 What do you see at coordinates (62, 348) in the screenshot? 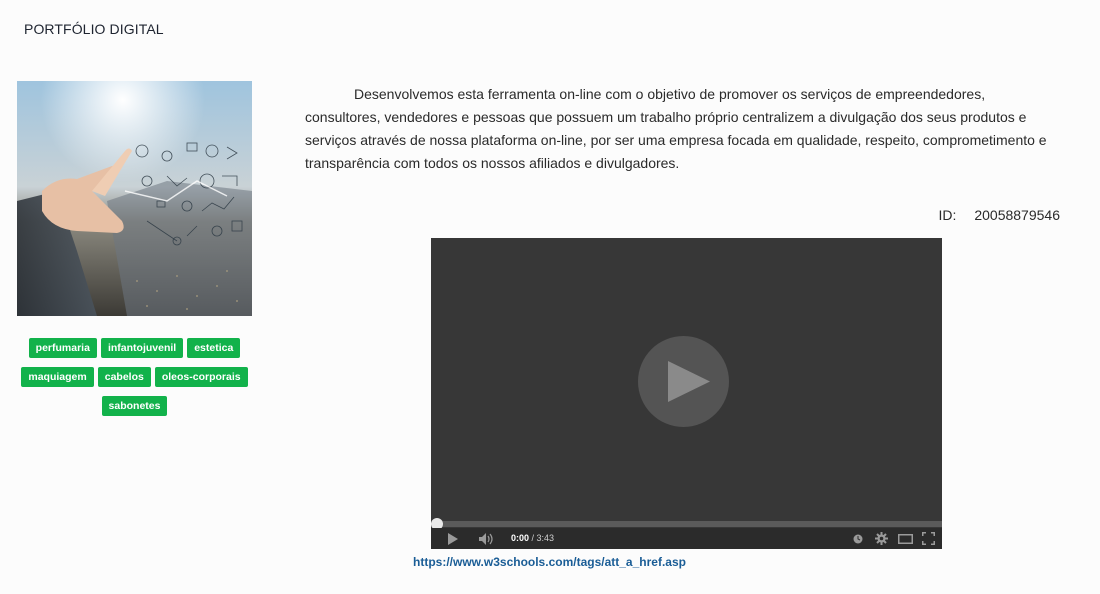
I see `tag-perfumaria: perfumaria` at bounding box center [62, 348].